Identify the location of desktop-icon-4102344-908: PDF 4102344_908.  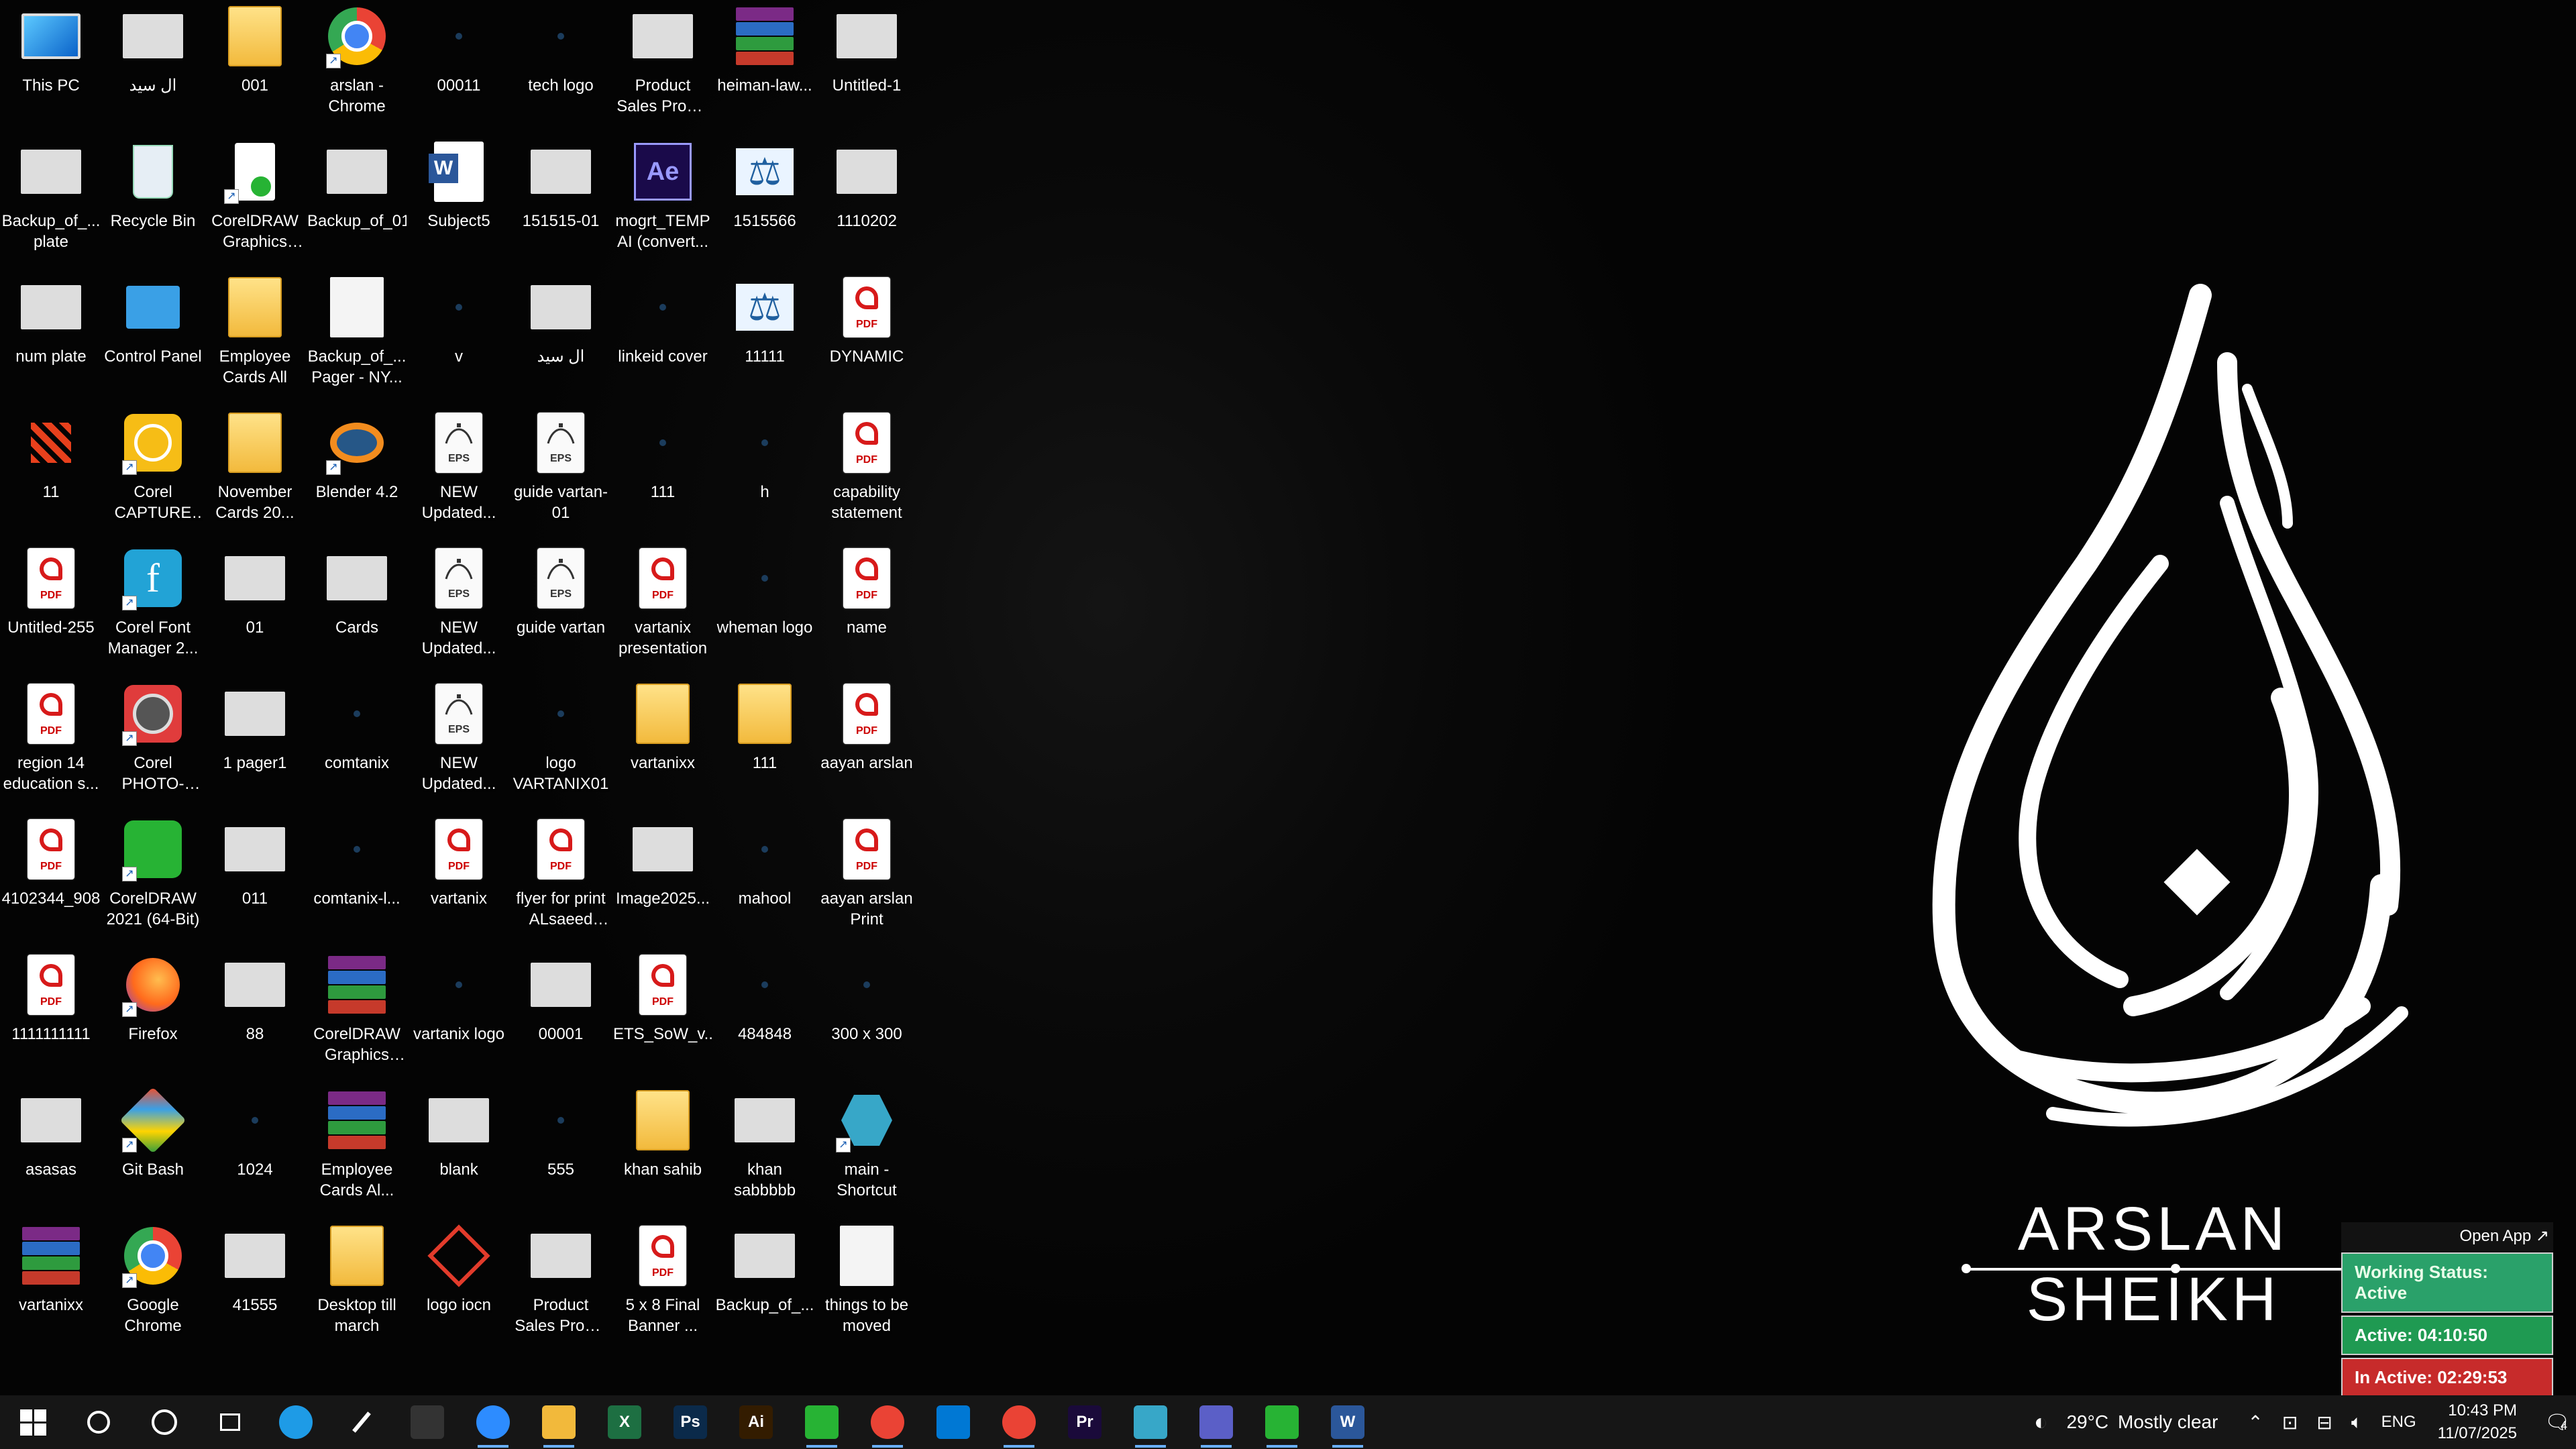
(51, 881).